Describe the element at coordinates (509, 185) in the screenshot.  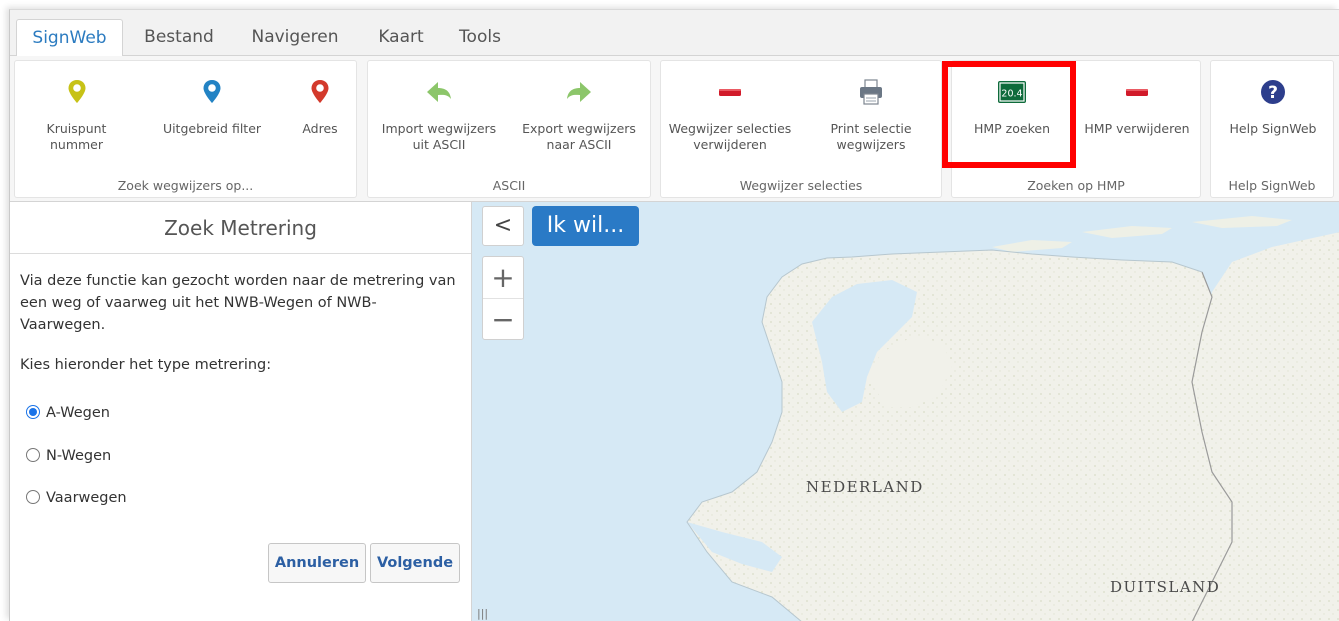
I see `group-label-ascii: ASCII` at that location.